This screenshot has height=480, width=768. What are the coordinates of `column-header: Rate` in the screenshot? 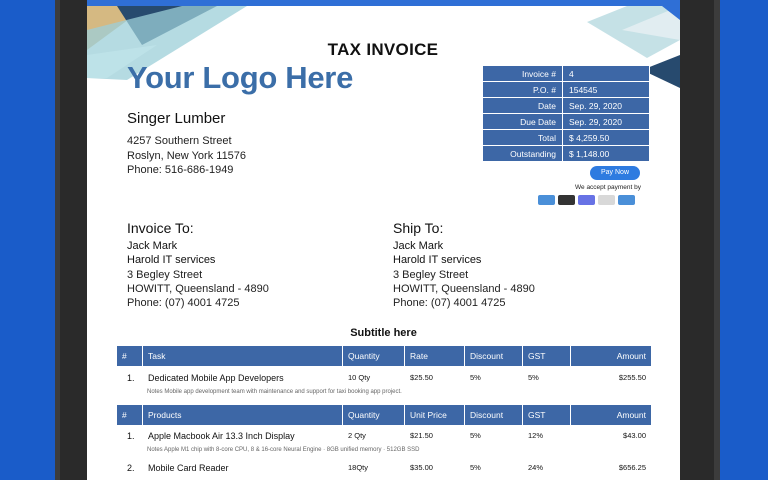 It's located at (435, 356).